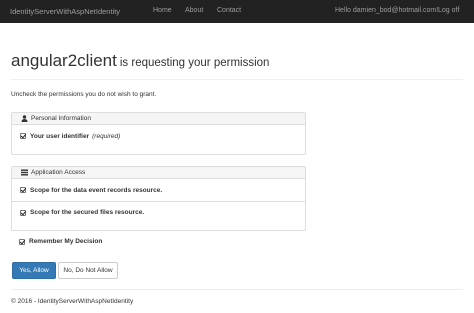 The width and height of the screenshot is (474, 313). I want to click on list-icon, so click(24, 172).